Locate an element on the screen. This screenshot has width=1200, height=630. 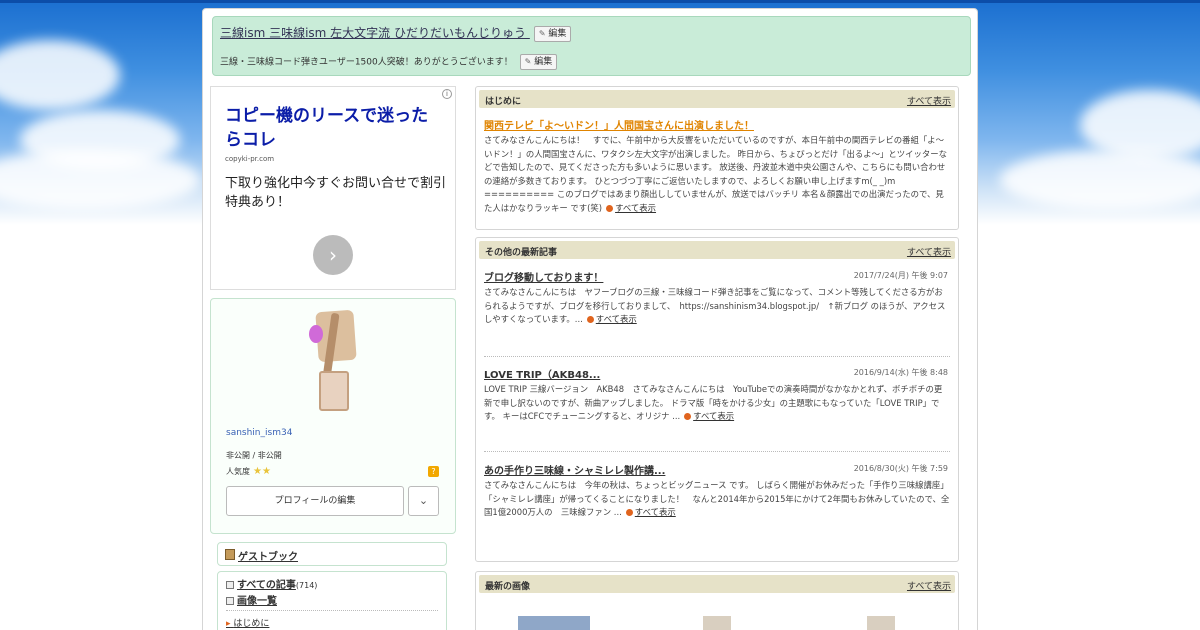
image-list-row: 画像一覧 is located at coordinates (251, 599).